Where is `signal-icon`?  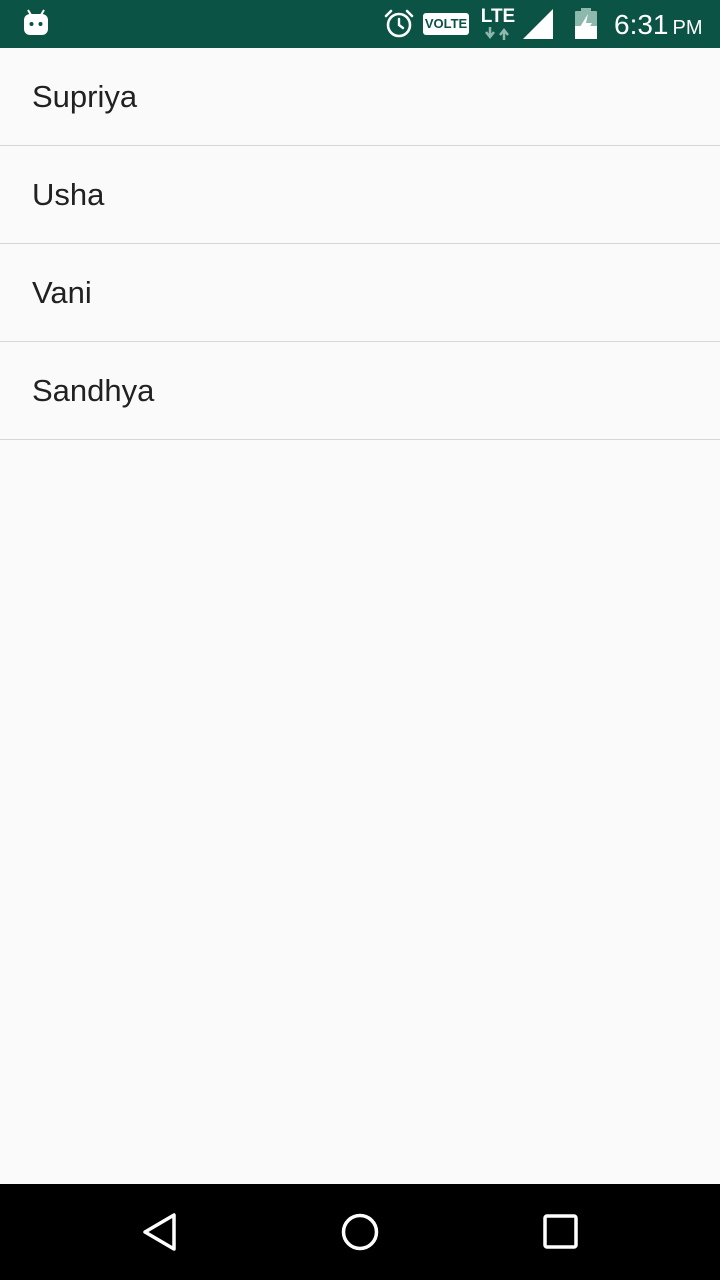
signal-icon is located at coordinates (538, 26).